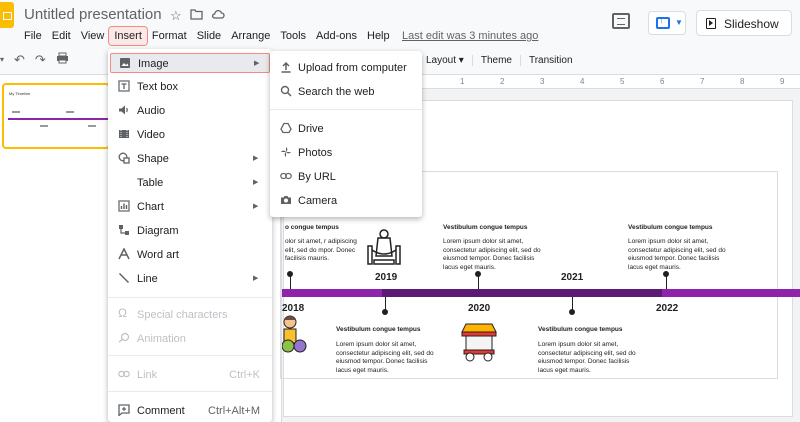 This screenshot has height=422, width=800. Describe the element at coordinates (190, 87) in the screenshot. I see `insert-text-box-item: Text box` at that location.